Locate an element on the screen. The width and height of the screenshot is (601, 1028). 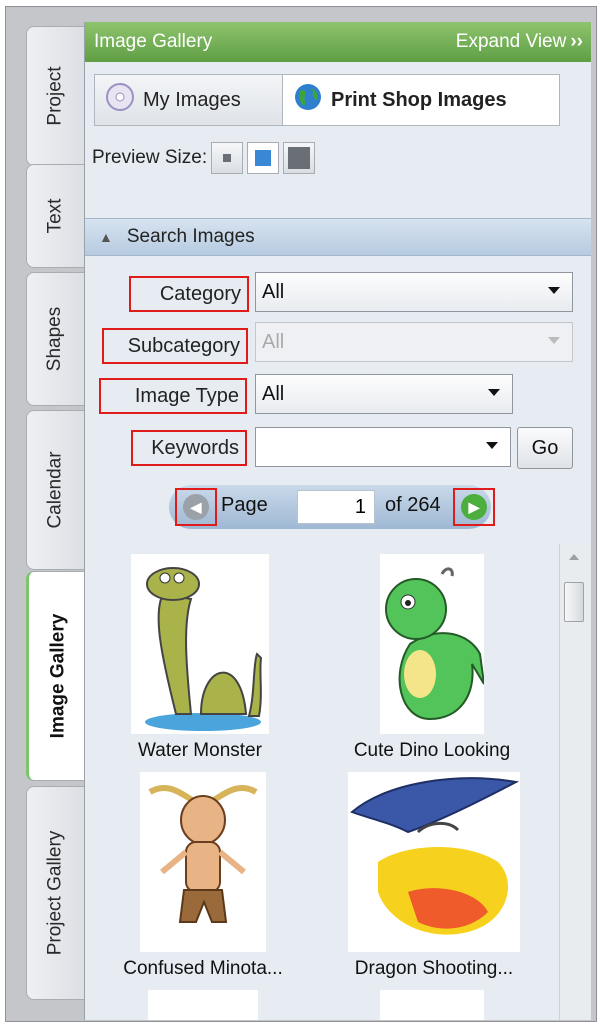
dragon-shooting-thumbnail is located at coordinates (434, 862).